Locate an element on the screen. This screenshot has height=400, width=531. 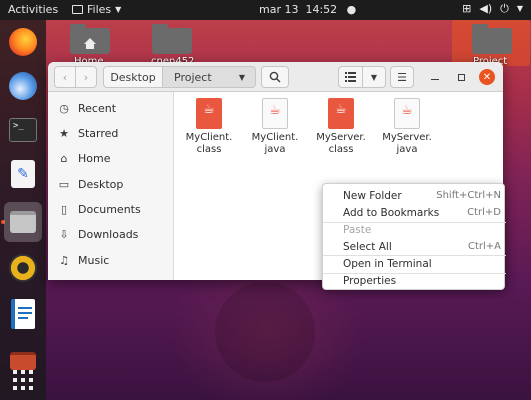
grid-icon is located at coordinates (23, 380).